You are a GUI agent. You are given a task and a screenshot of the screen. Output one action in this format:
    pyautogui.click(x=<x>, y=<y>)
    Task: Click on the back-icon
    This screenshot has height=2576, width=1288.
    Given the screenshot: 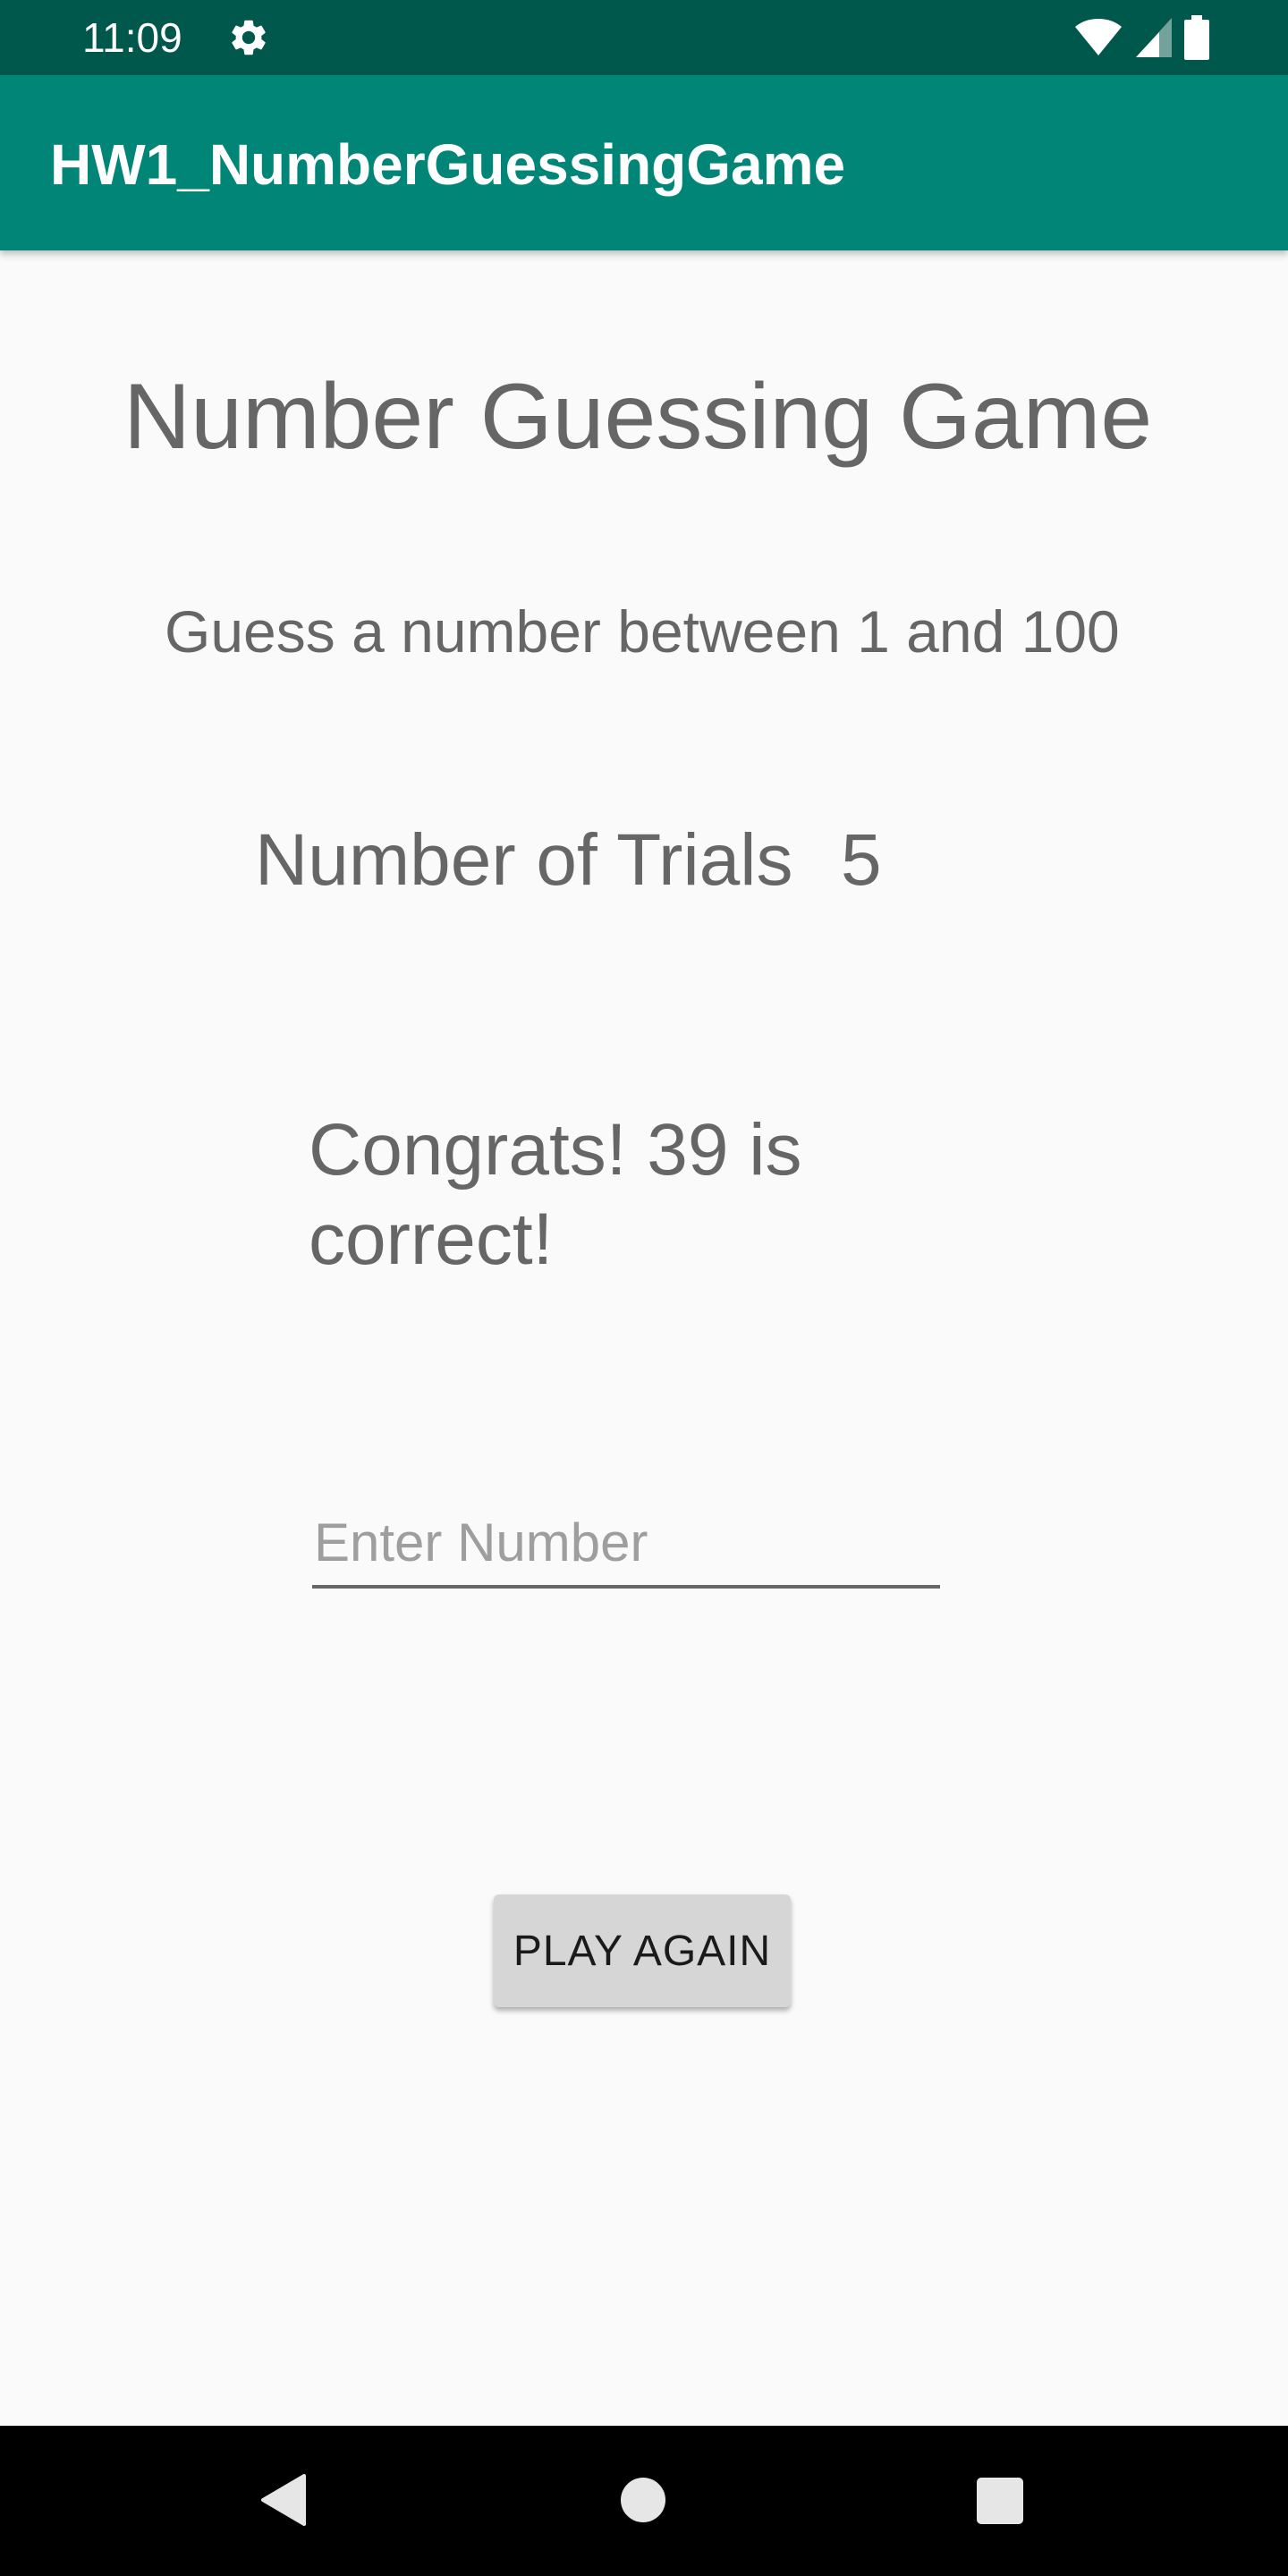 What is the action you would take?
    pyautogui.click(x=284, y=2500)
    